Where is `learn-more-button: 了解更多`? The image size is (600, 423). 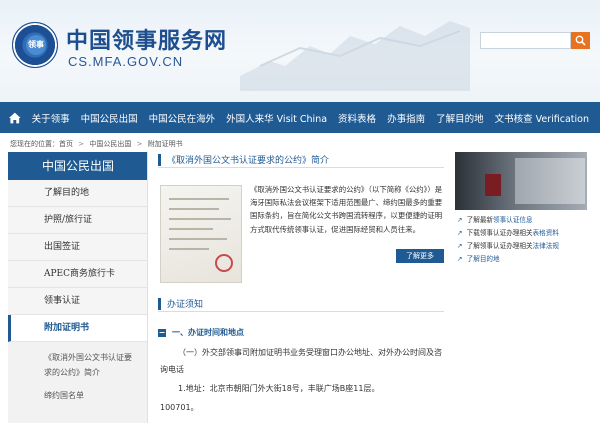 learn-more-button: 了解更多 is located at coordinates (420, 256).